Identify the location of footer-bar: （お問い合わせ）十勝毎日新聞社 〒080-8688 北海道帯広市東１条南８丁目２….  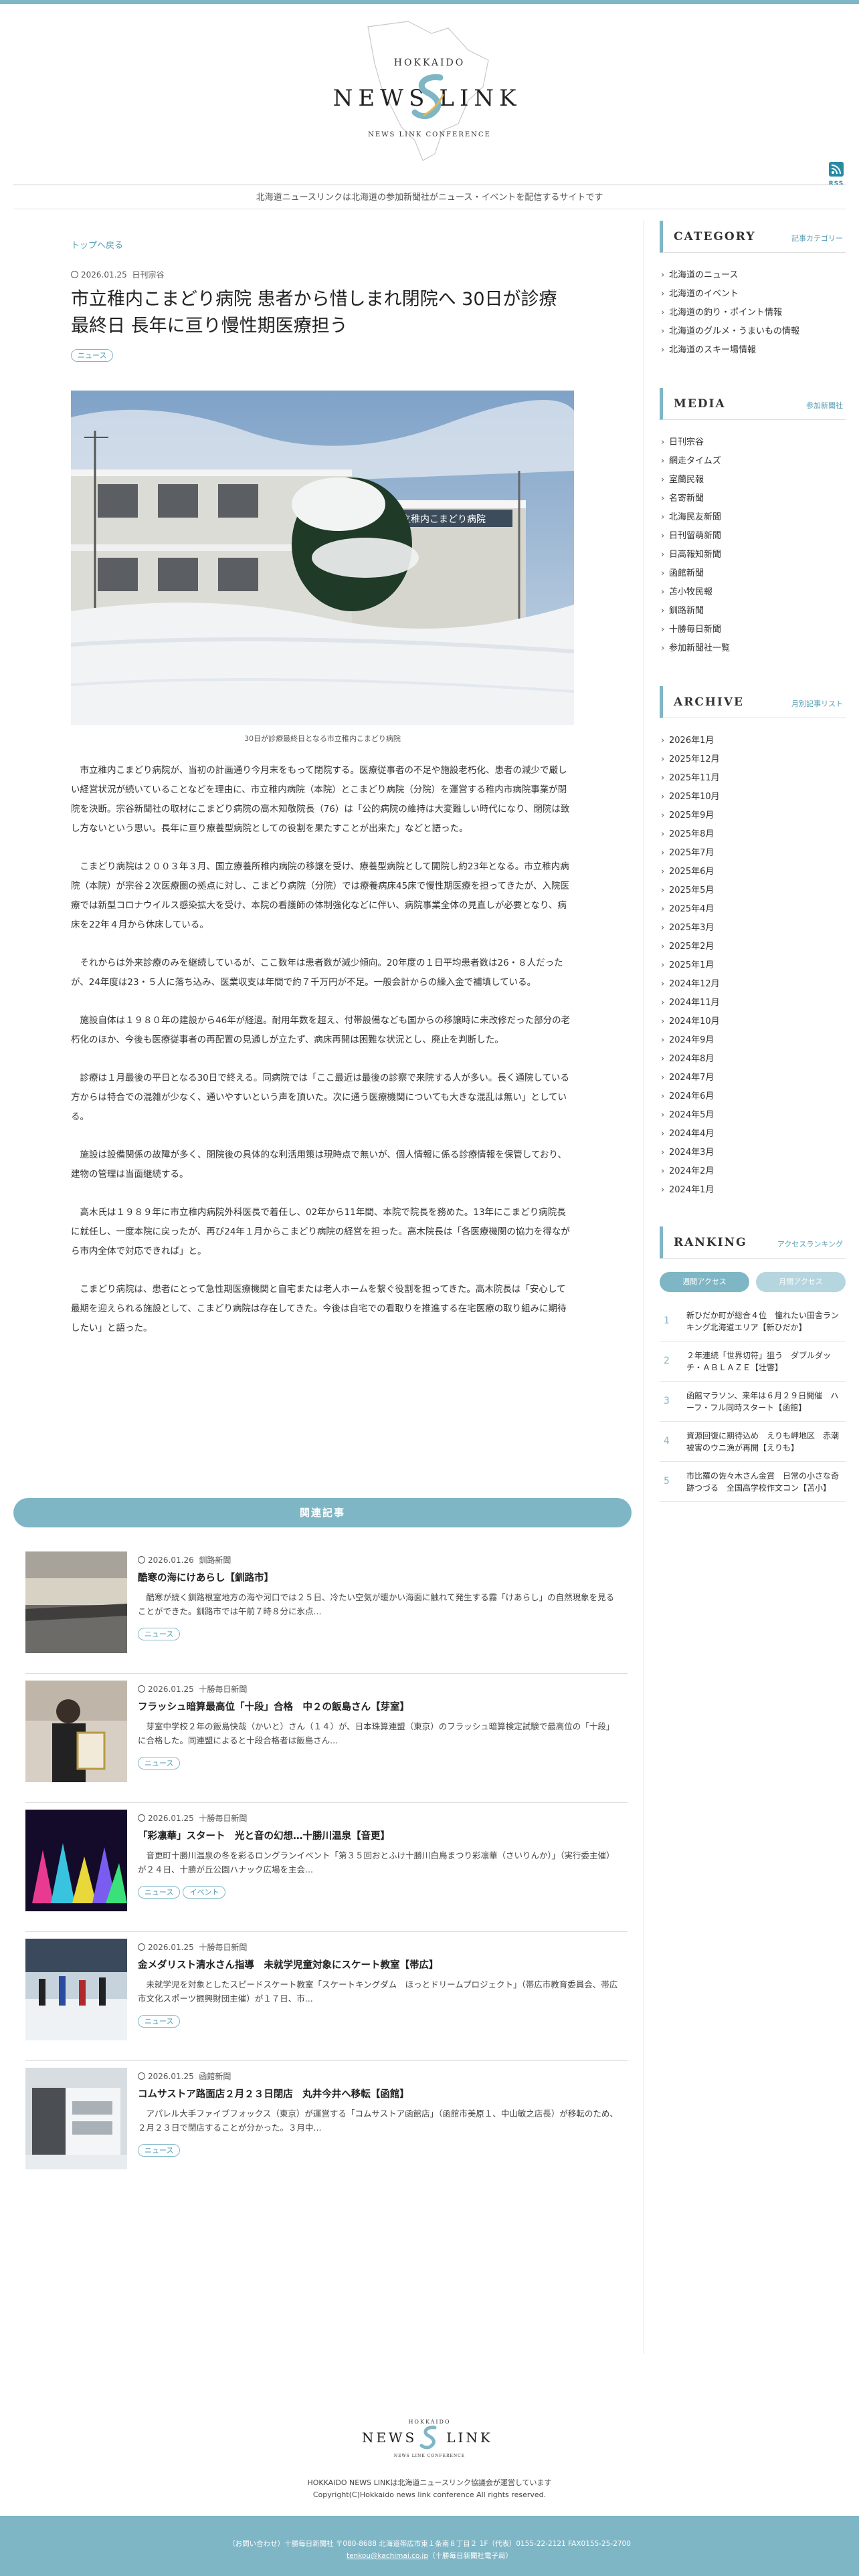
(429, 2546).